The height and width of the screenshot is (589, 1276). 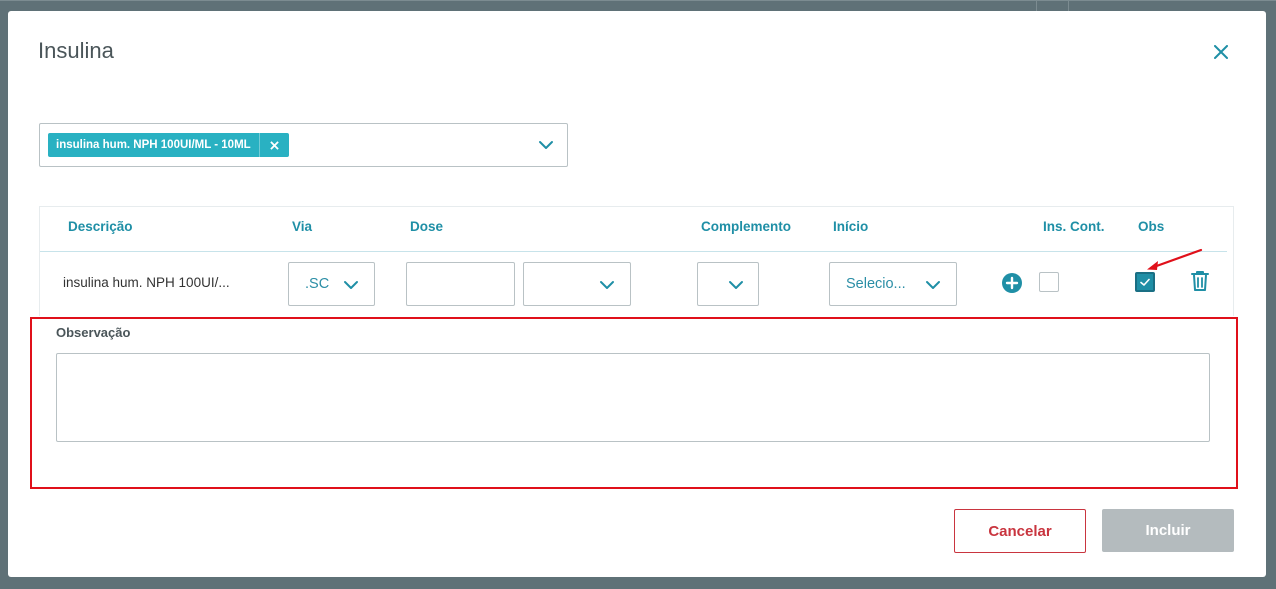 I want to click on header-via: Via, so click(x=302, y=226).